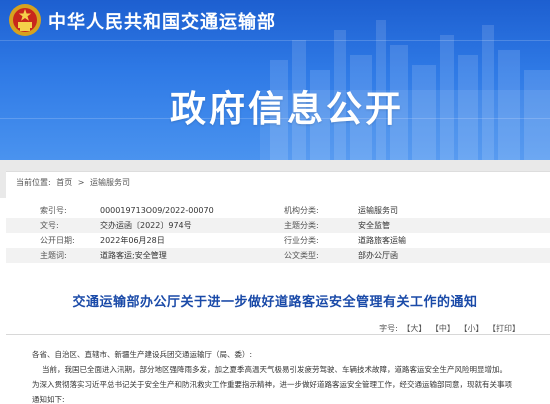  I want to click on meta-row: 公开日期: 2022年06月28日 行业分类: 道路旅客运输, so click(278, 240).